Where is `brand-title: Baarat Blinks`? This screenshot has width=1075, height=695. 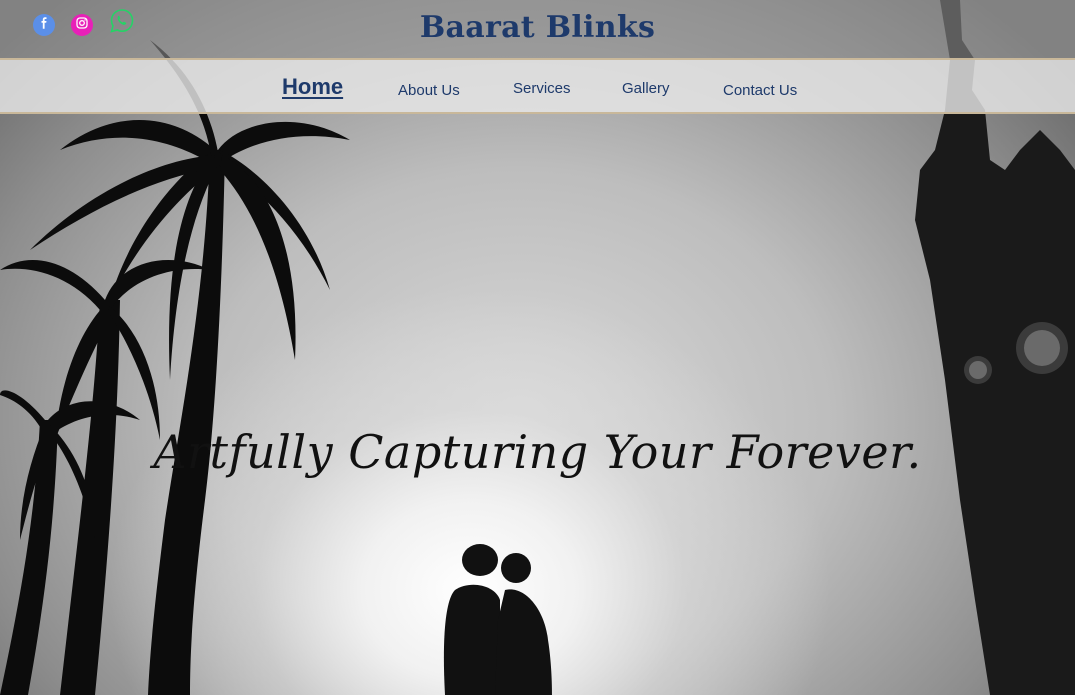
brand-title: Baarat Blinks is located at coordinates (537, 27).